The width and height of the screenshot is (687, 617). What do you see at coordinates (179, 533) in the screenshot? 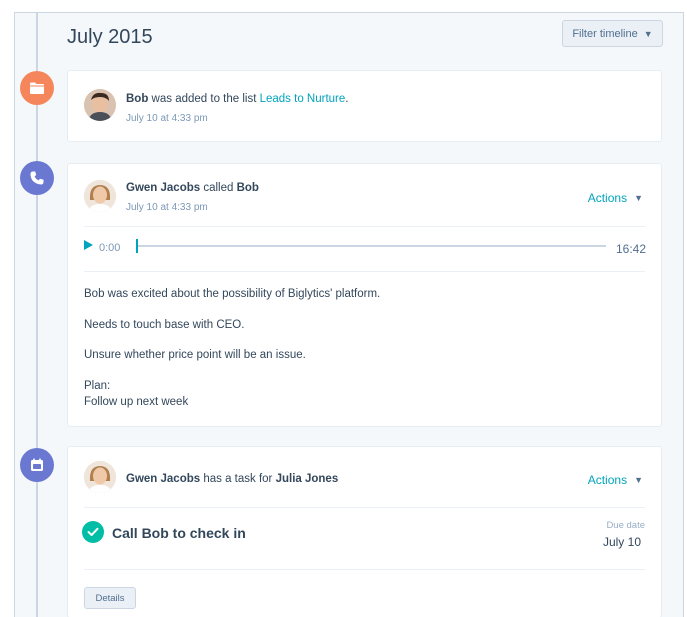
I see `task-title: Call Bob to check in` at bounding box center [179, 533].